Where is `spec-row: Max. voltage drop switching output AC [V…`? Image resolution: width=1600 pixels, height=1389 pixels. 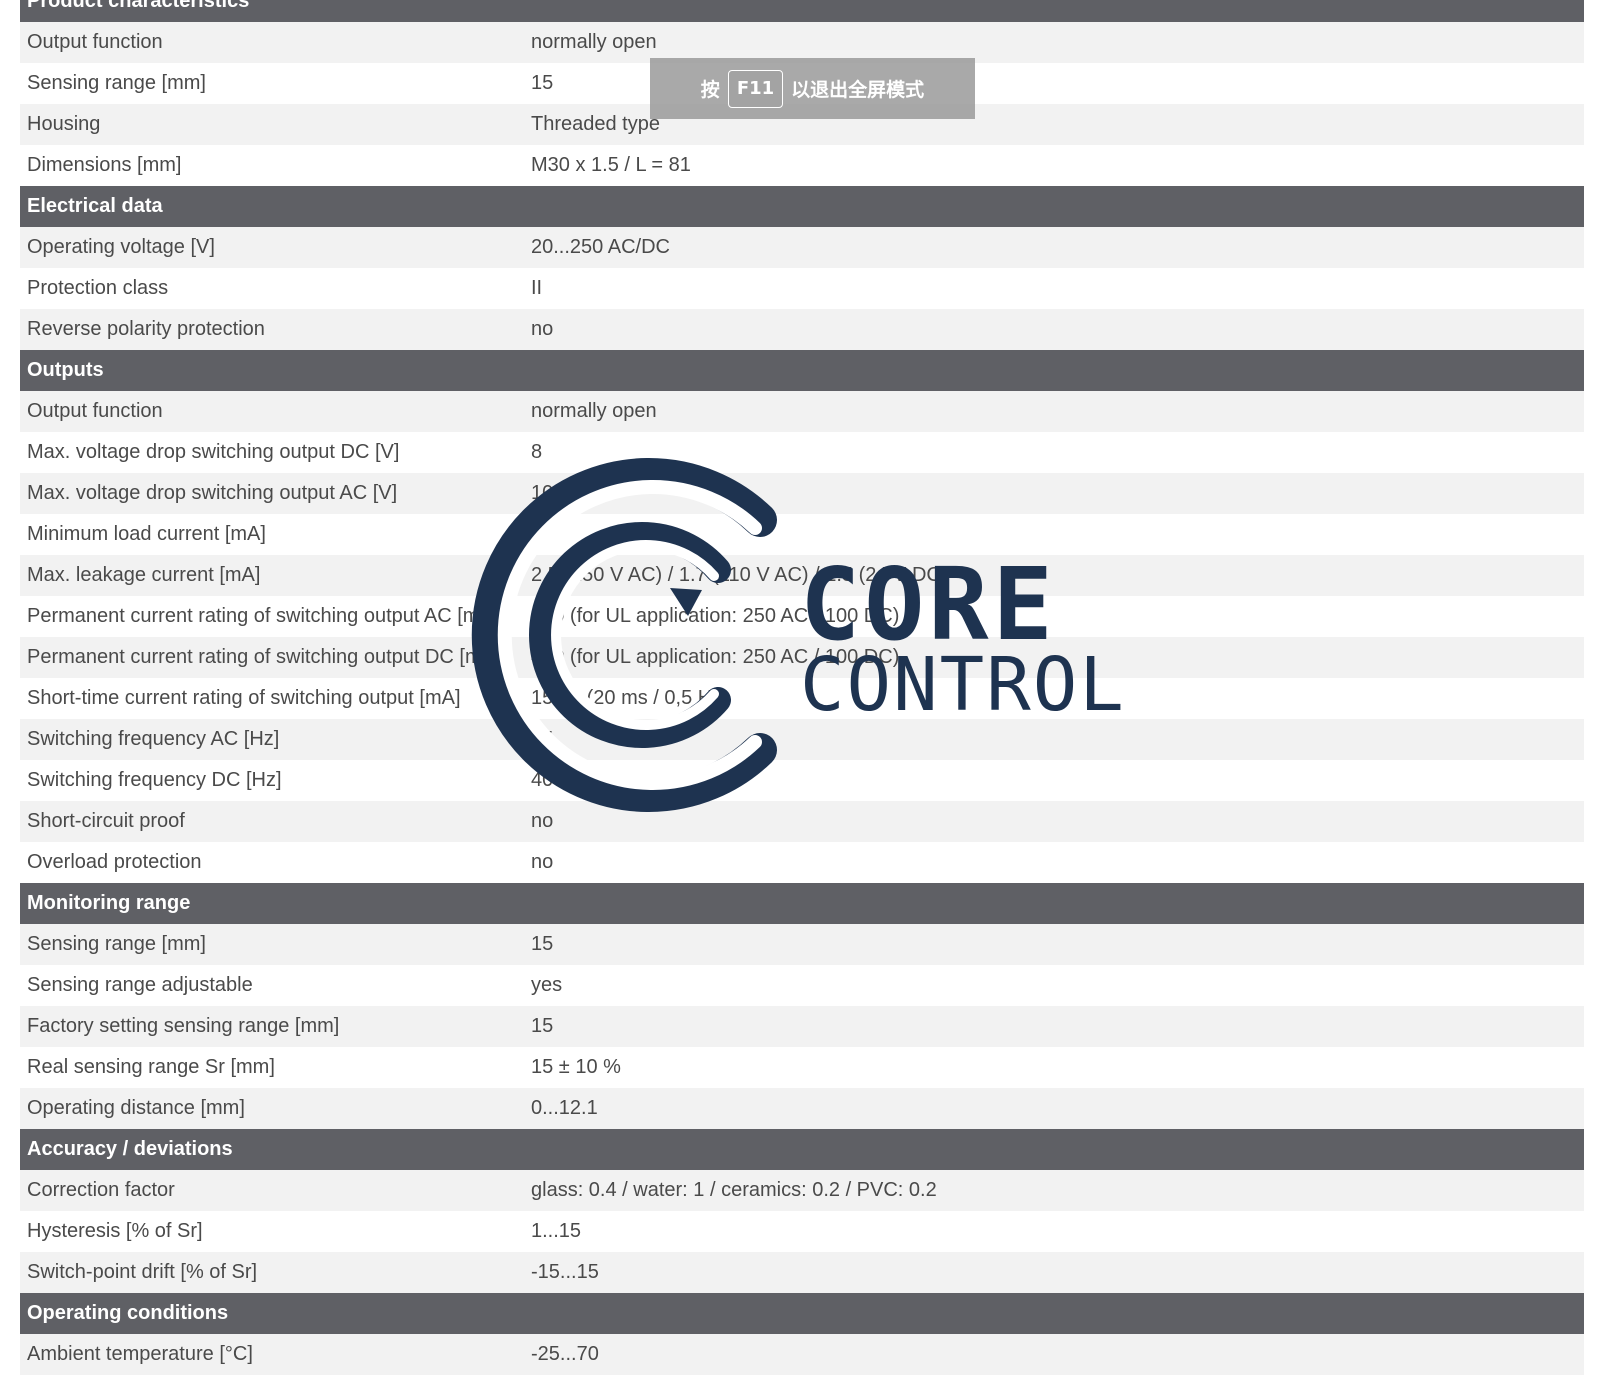 spec-row: Max. voltage drop switching output AC [V… is located at coordinates (802, 493).